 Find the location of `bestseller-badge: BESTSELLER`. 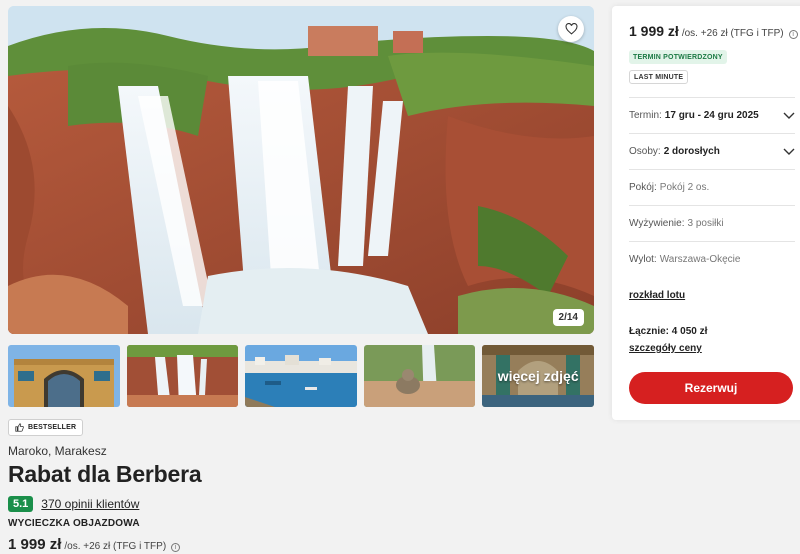

bestseller-badge: BESTSELLER is located at coordinates (46, 427).